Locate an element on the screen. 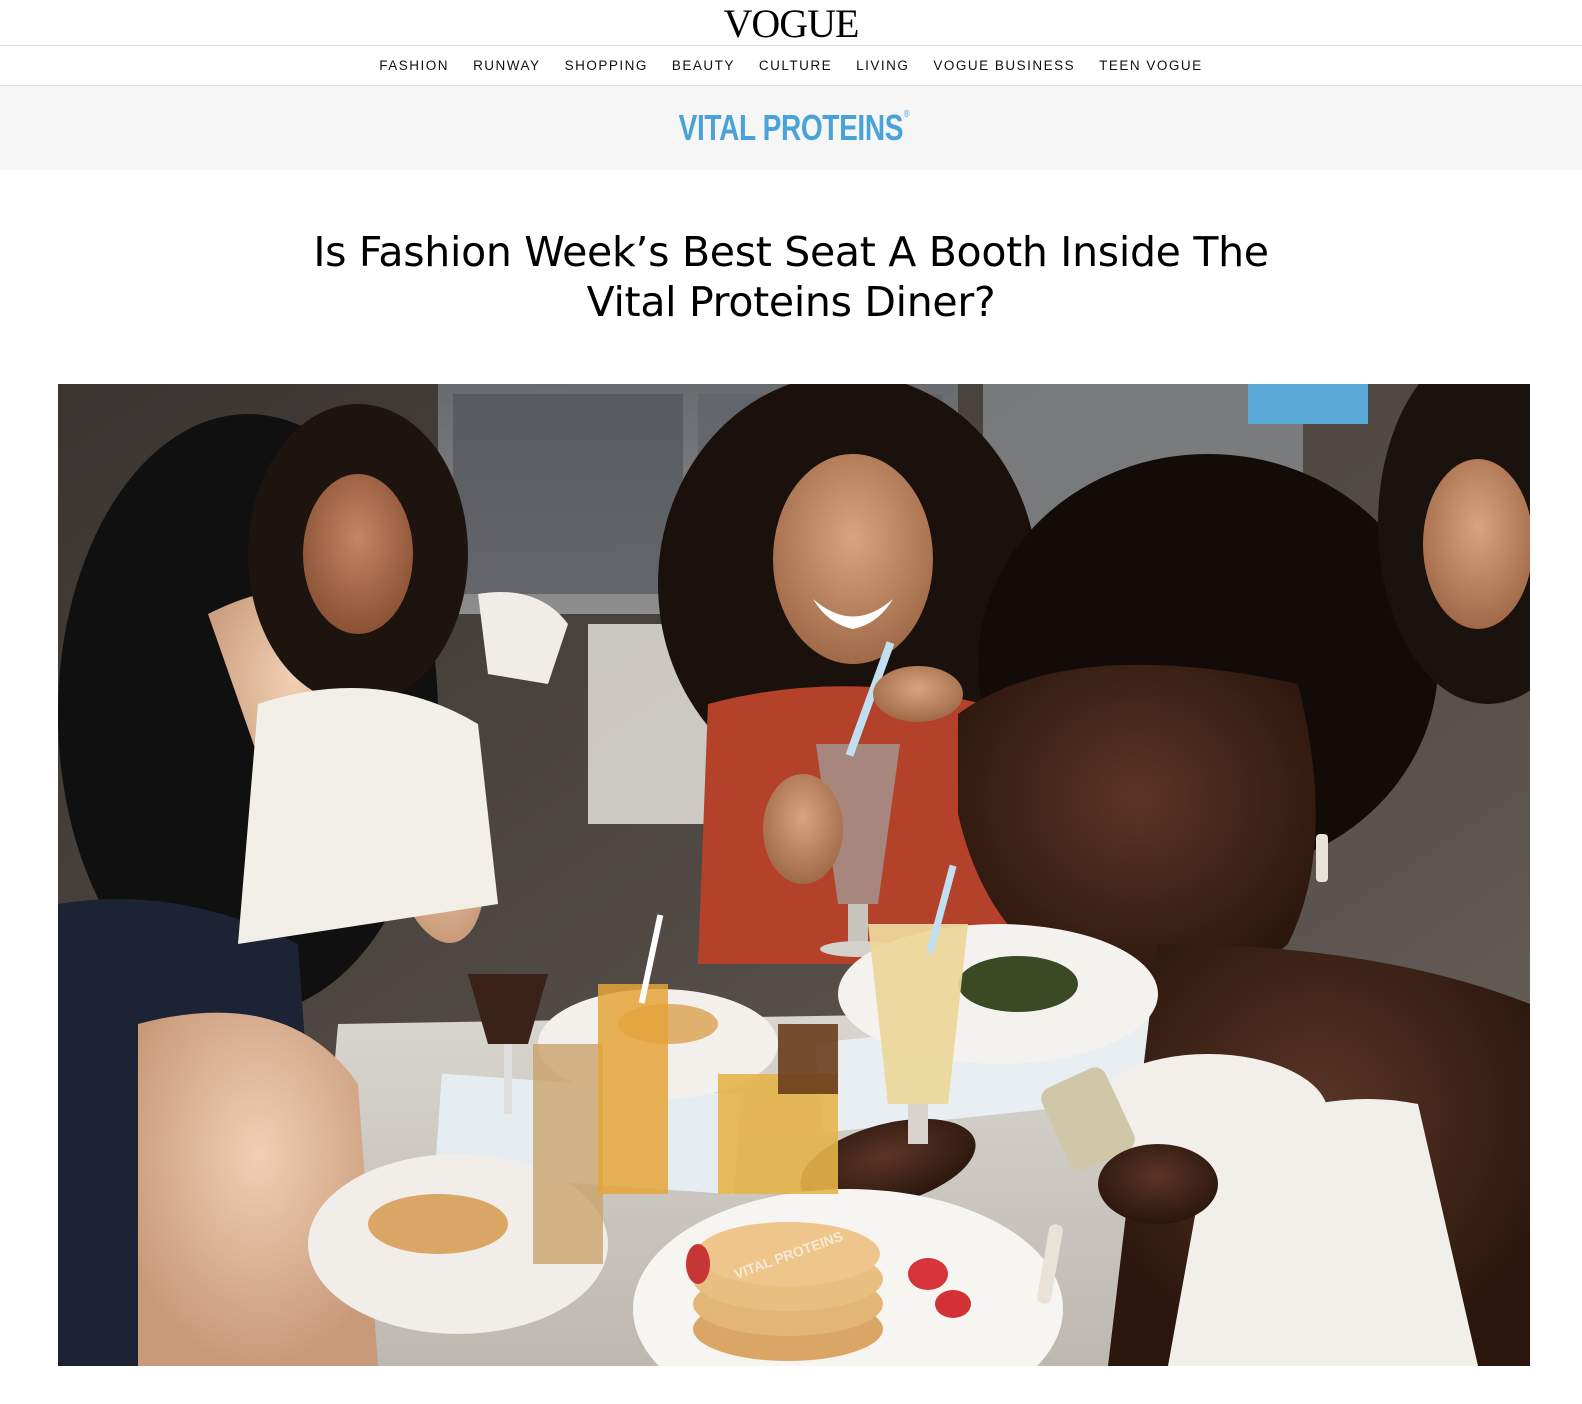 This screenshot has height=1404, width=1582. vogue-logo: VOGUE is located at coordinates (792, 23).